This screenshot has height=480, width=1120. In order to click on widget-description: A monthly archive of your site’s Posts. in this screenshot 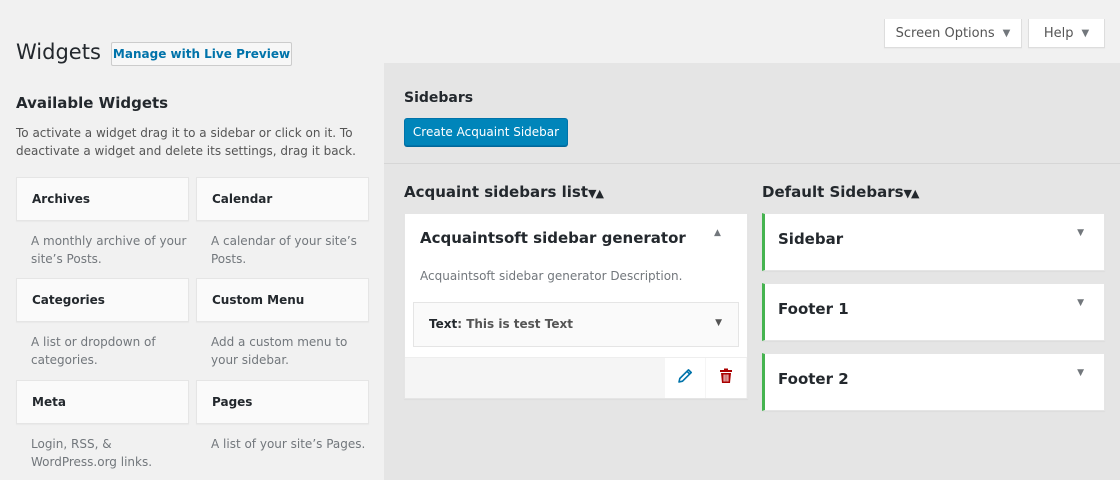, I will do `click(109, 250)`.